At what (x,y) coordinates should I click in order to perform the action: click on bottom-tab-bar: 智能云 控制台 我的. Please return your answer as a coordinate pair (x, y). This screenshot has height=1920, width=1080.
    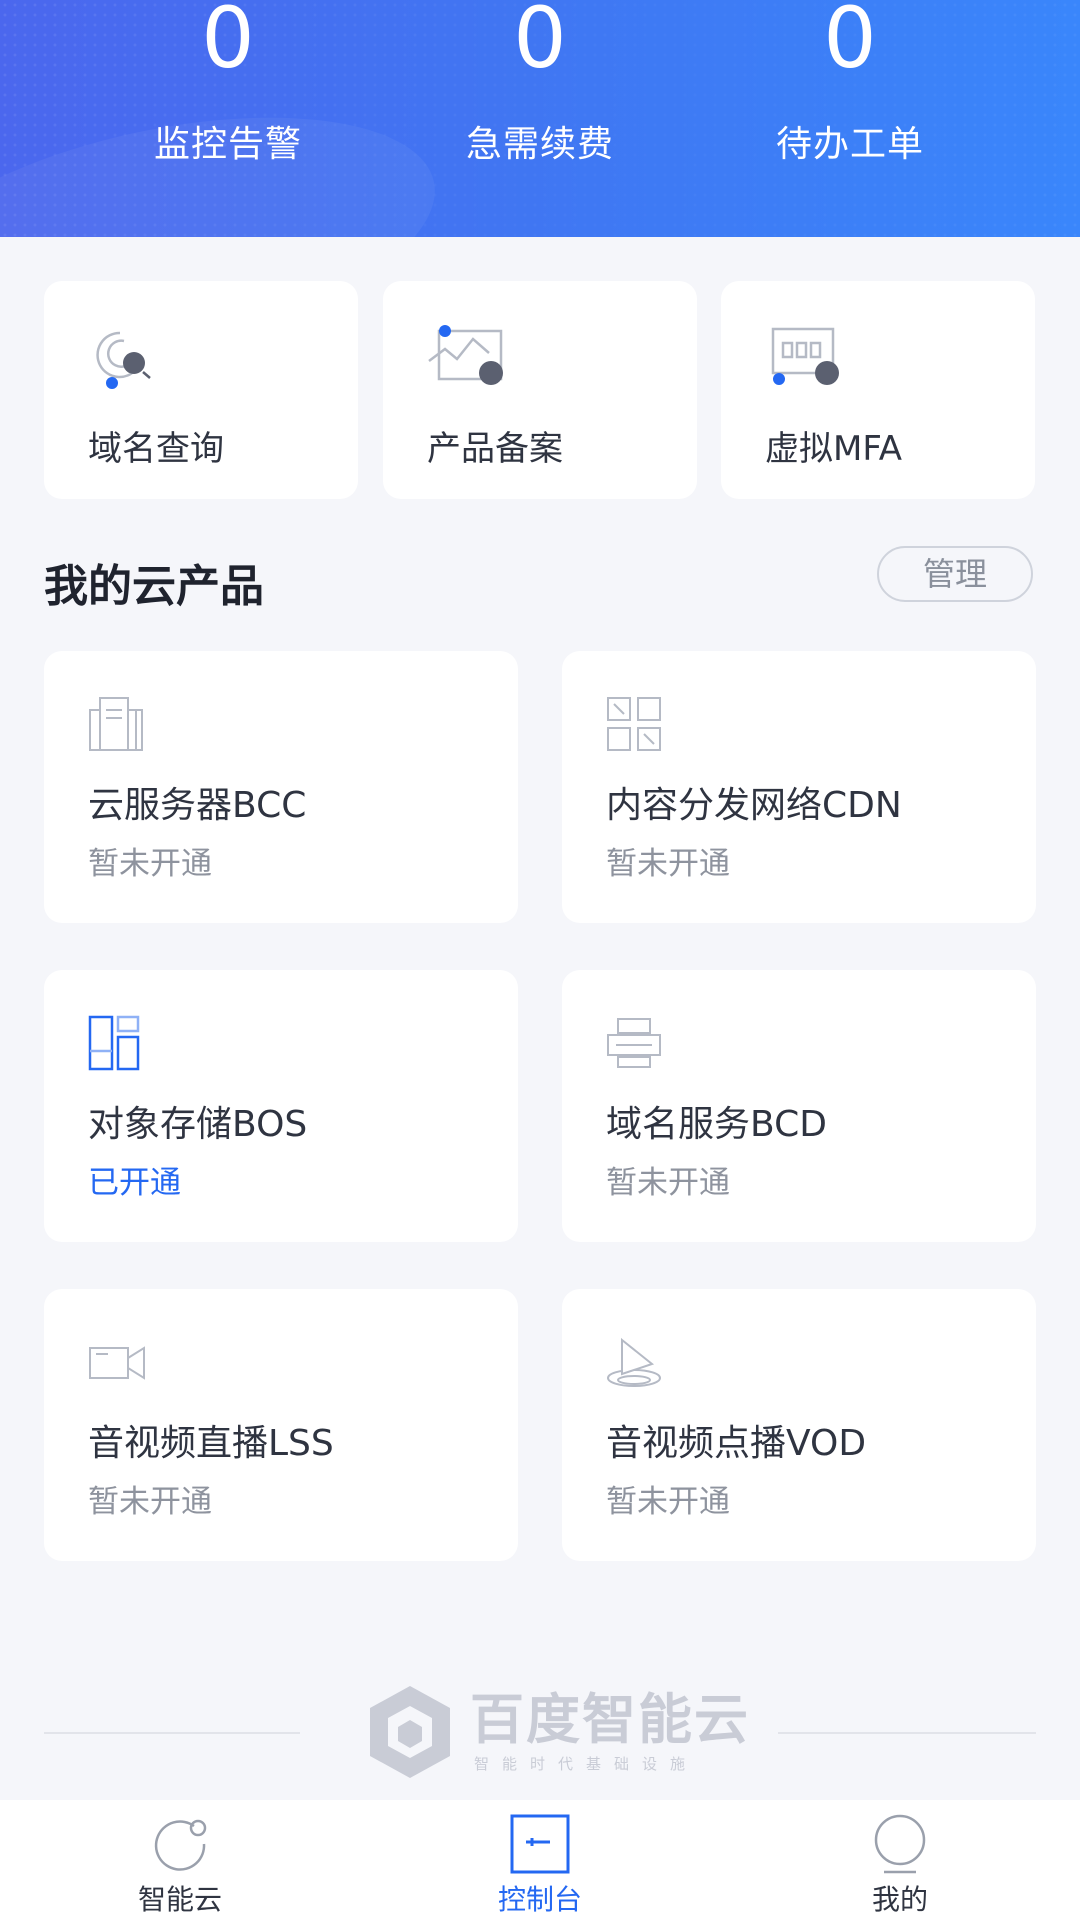
    Looking at the image, I should click on (540, 1860).